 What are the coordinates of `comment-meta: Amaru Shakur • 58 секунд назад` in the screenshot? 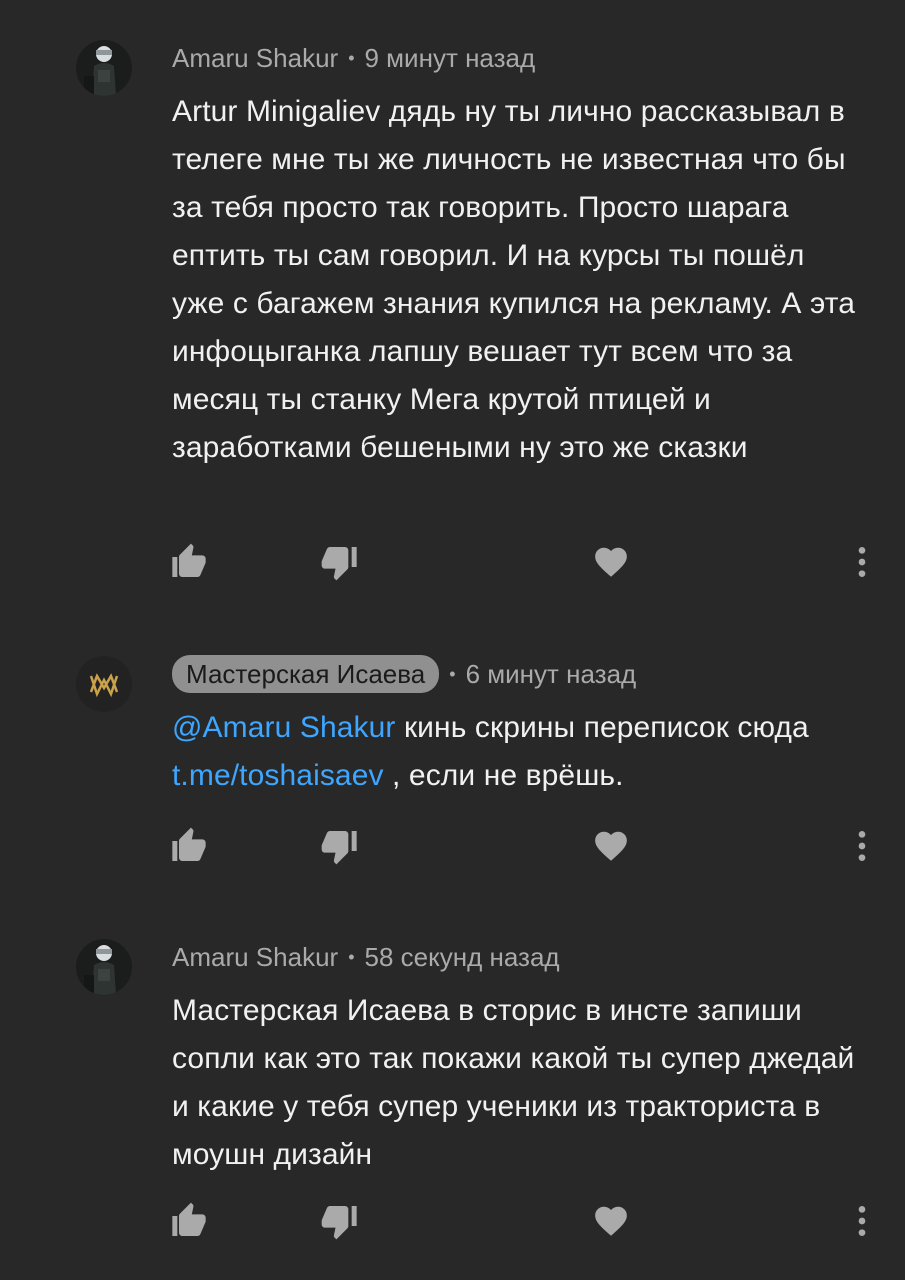 It's located at (518, 957).